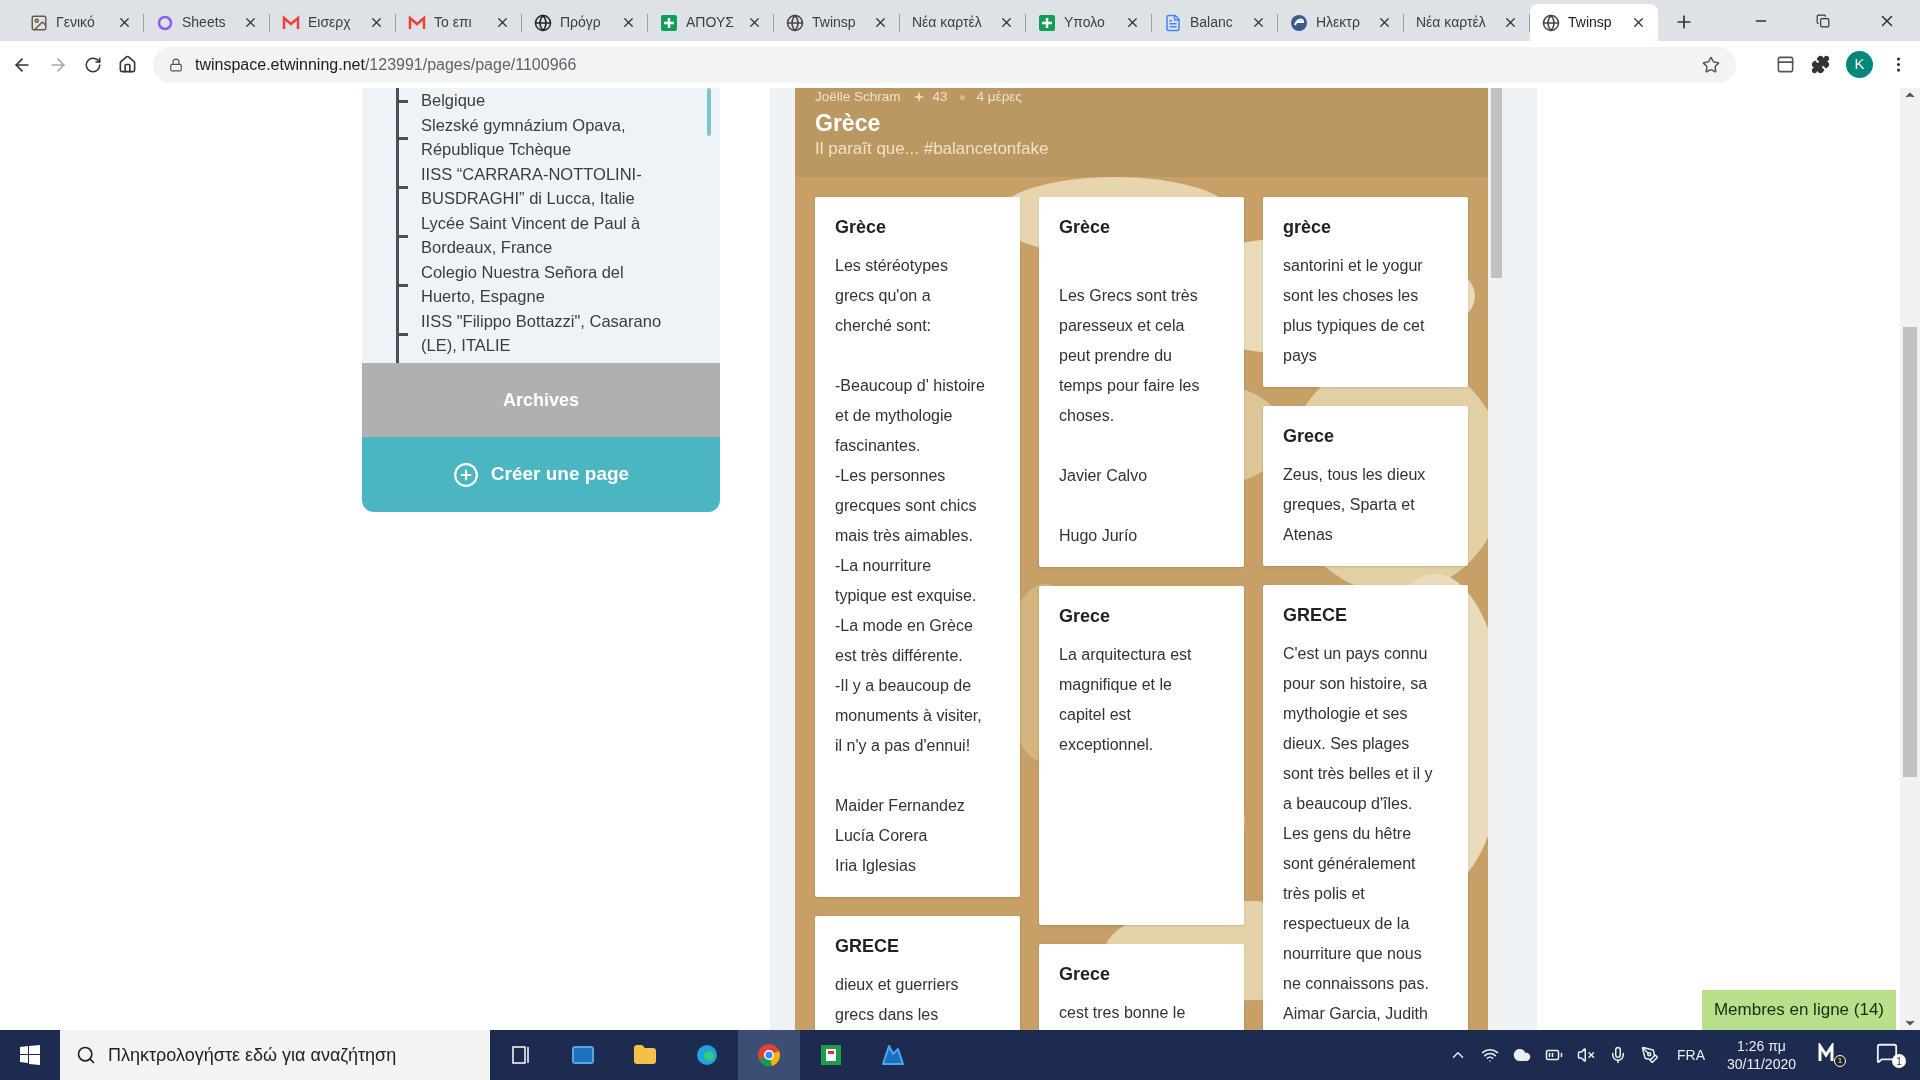 The height and width of the screenshot is (1080, 1920). What do you see at coordinates (1212, 22) in the screenshot?
I see `tab-title: Balanc` at bounding box center [1212, 22].